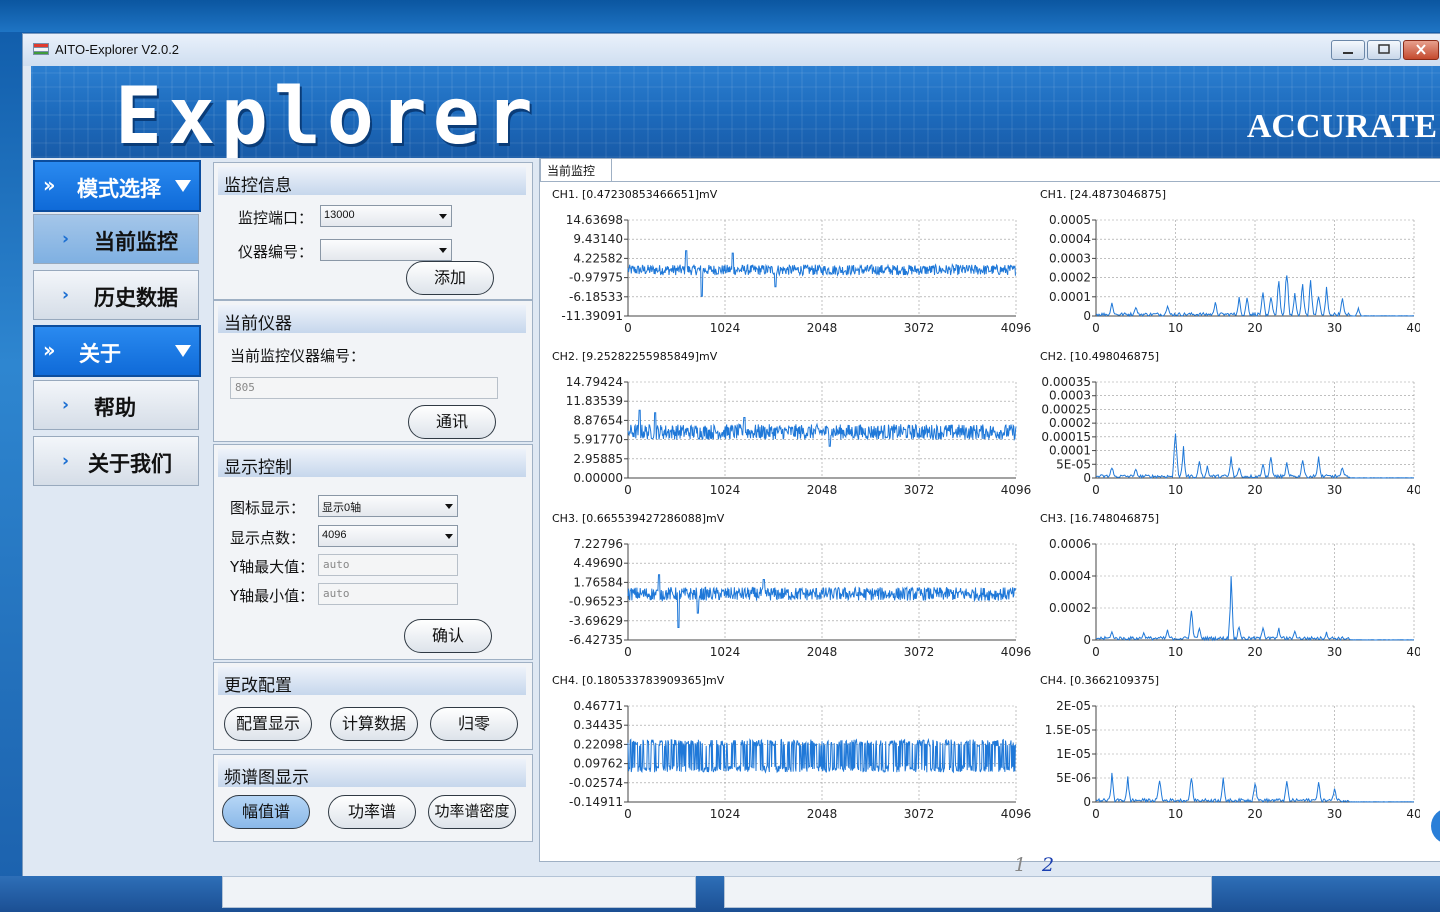 The width and height of the screenshot is (1440, 912). What do you see at coordinates (1070, 576) in the screenshot?
I see `y-tick-label: 0.0004` at bounding box center [1070, 576].